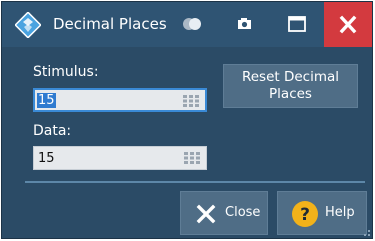  I want to click on maximize-icon, so click(297, 24).